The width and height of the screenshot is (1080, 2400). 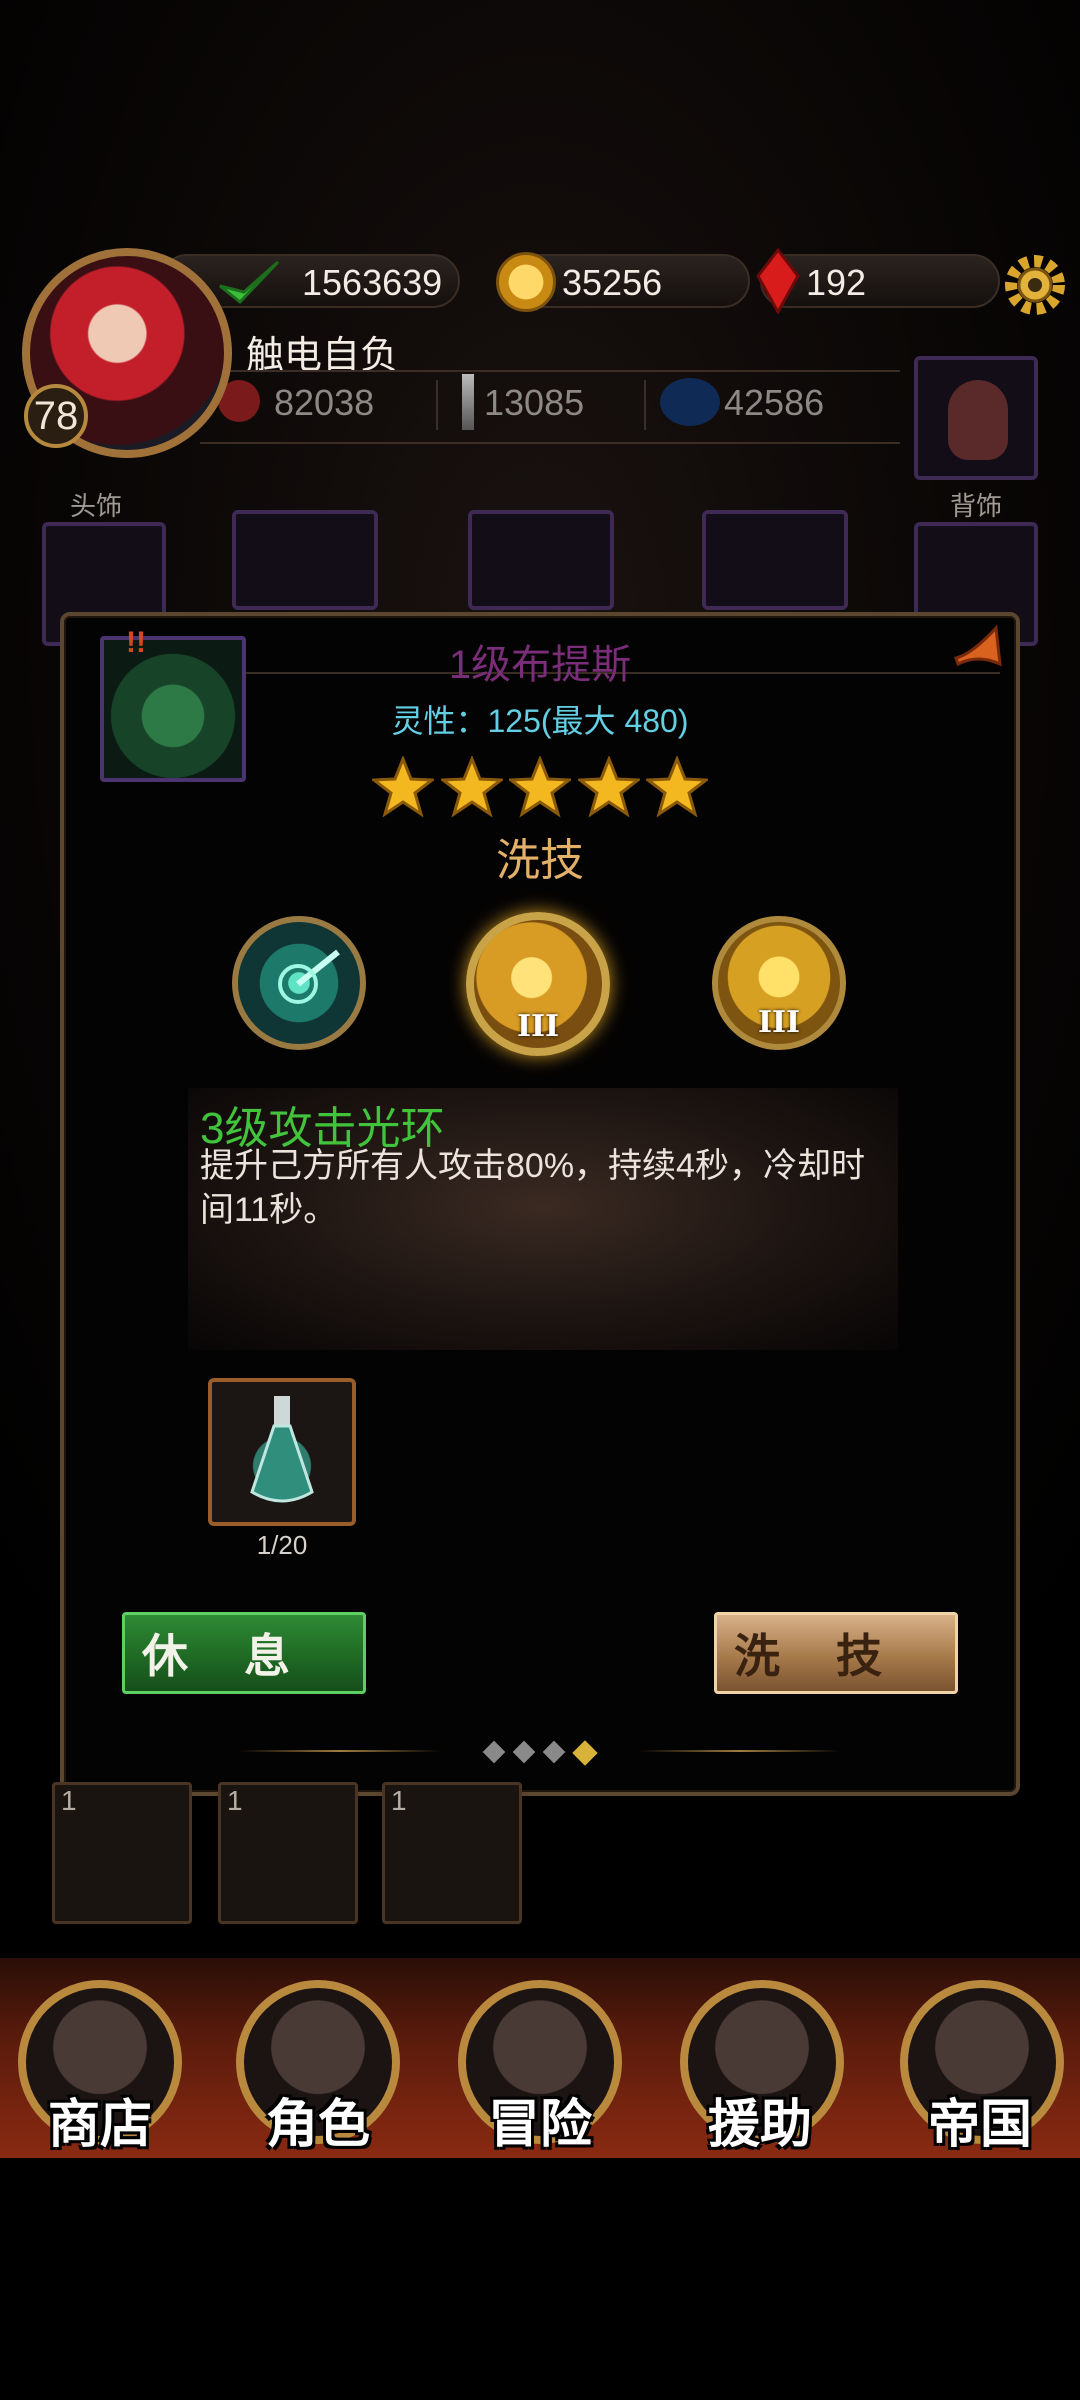 What do you see at coordinates (690, 402) in the screenshot?
I see `mana-icon` at bounding box center [690, 402].